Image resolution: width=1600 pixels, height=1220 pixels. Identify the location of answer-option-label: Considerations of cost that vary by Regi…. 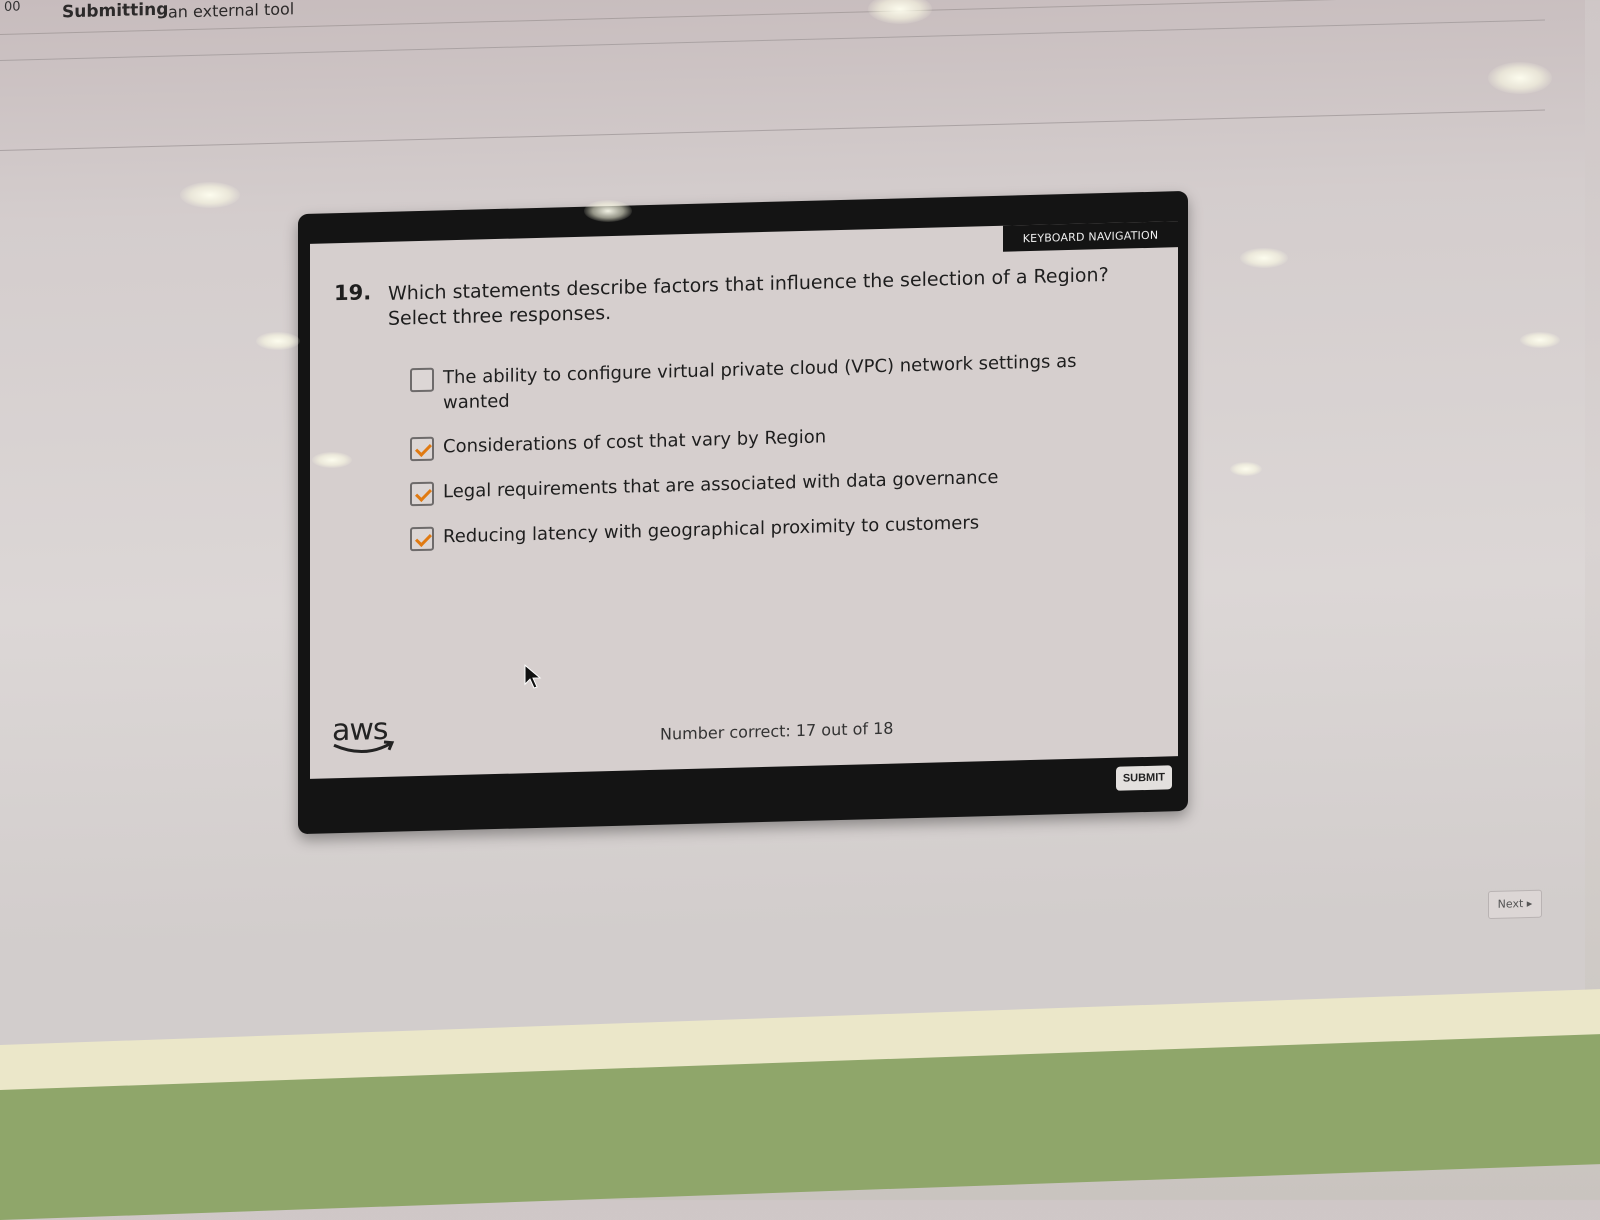
(635, 442).